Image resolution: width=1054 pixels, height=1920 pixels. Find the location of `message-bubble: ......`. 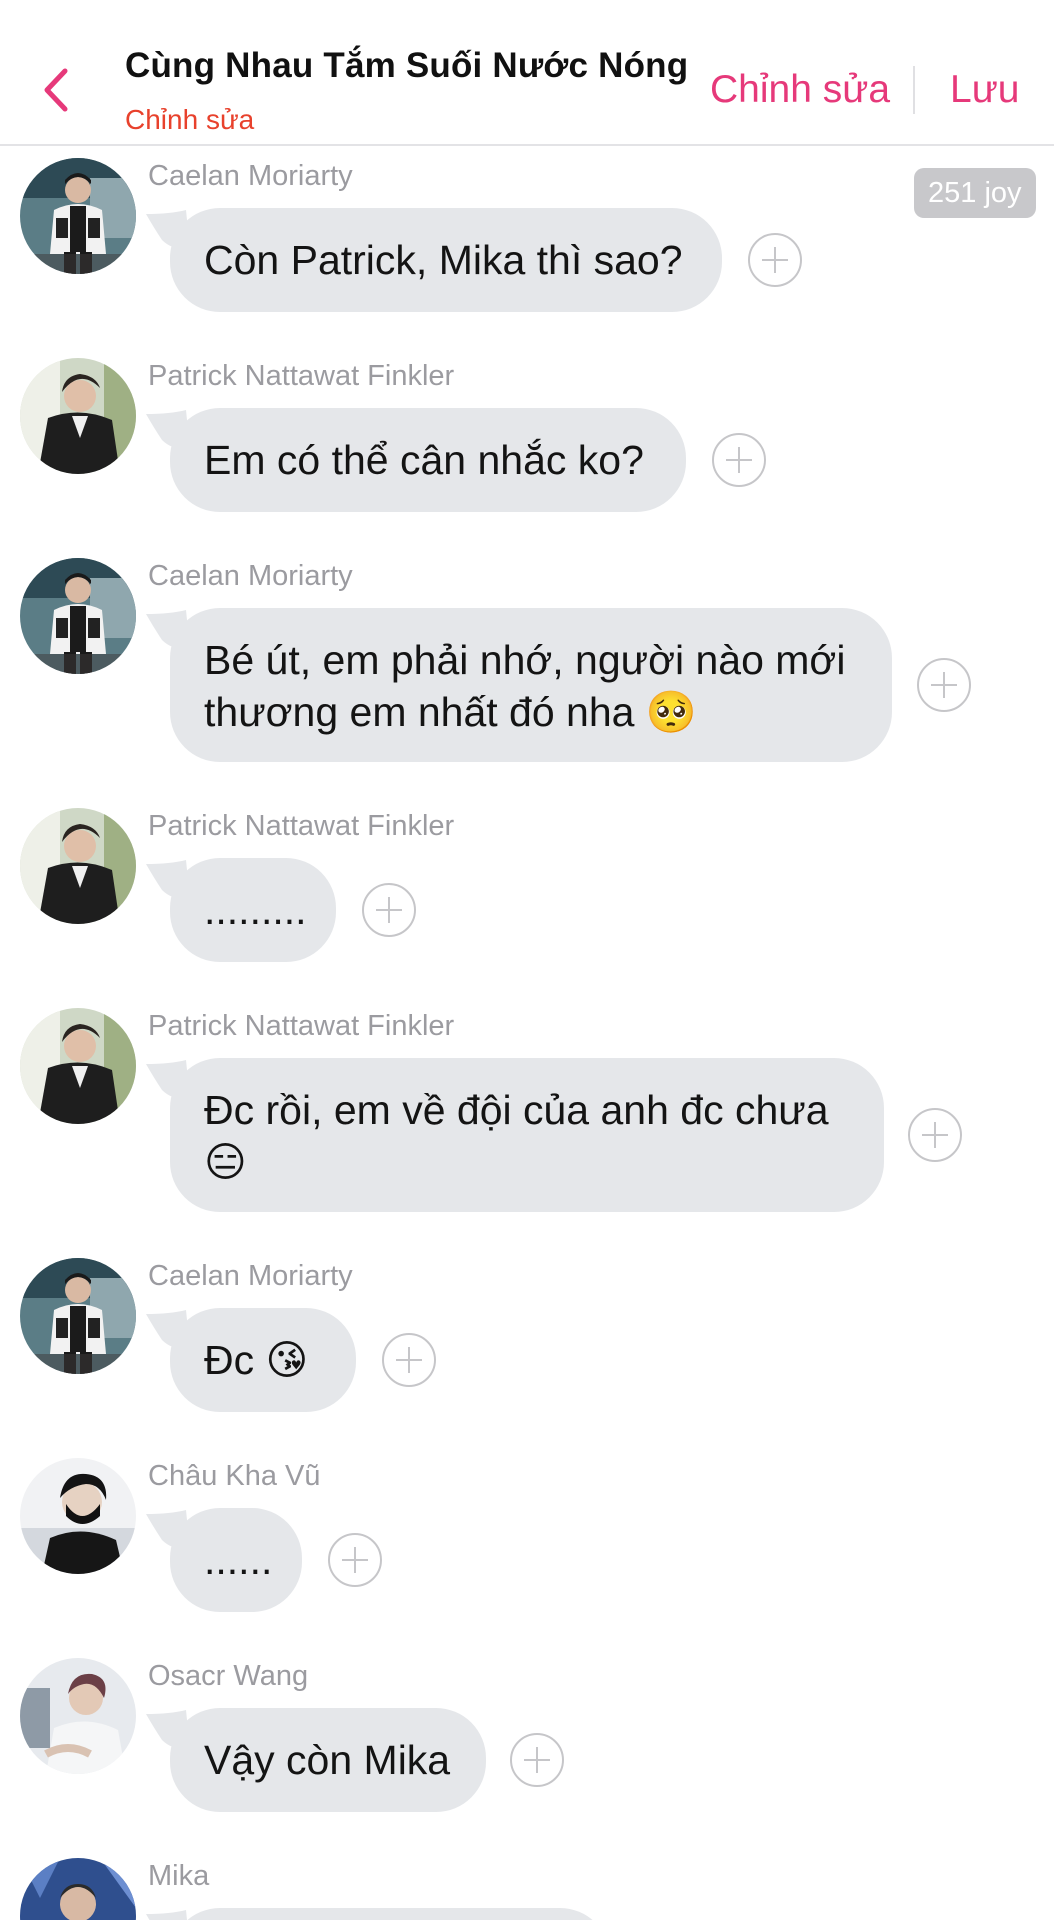

message-bubble: ...... is located at coordinates (236, 1560).